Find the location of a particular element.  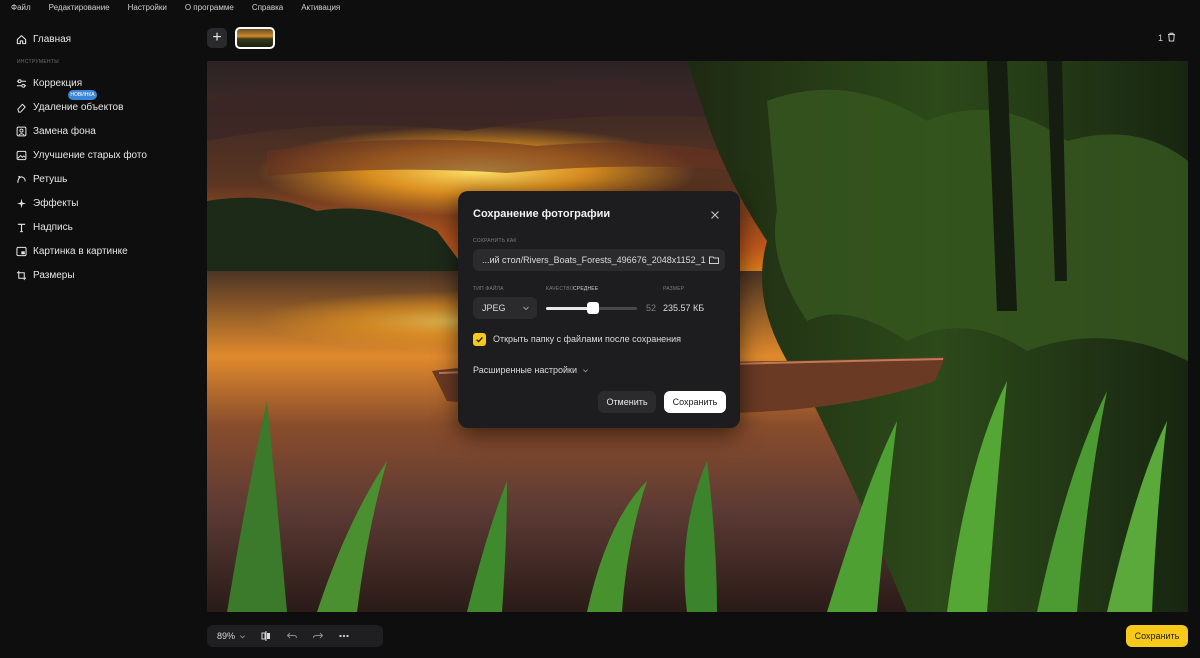

sidebar-item-home: Главная is located at coordinates (43, 39).